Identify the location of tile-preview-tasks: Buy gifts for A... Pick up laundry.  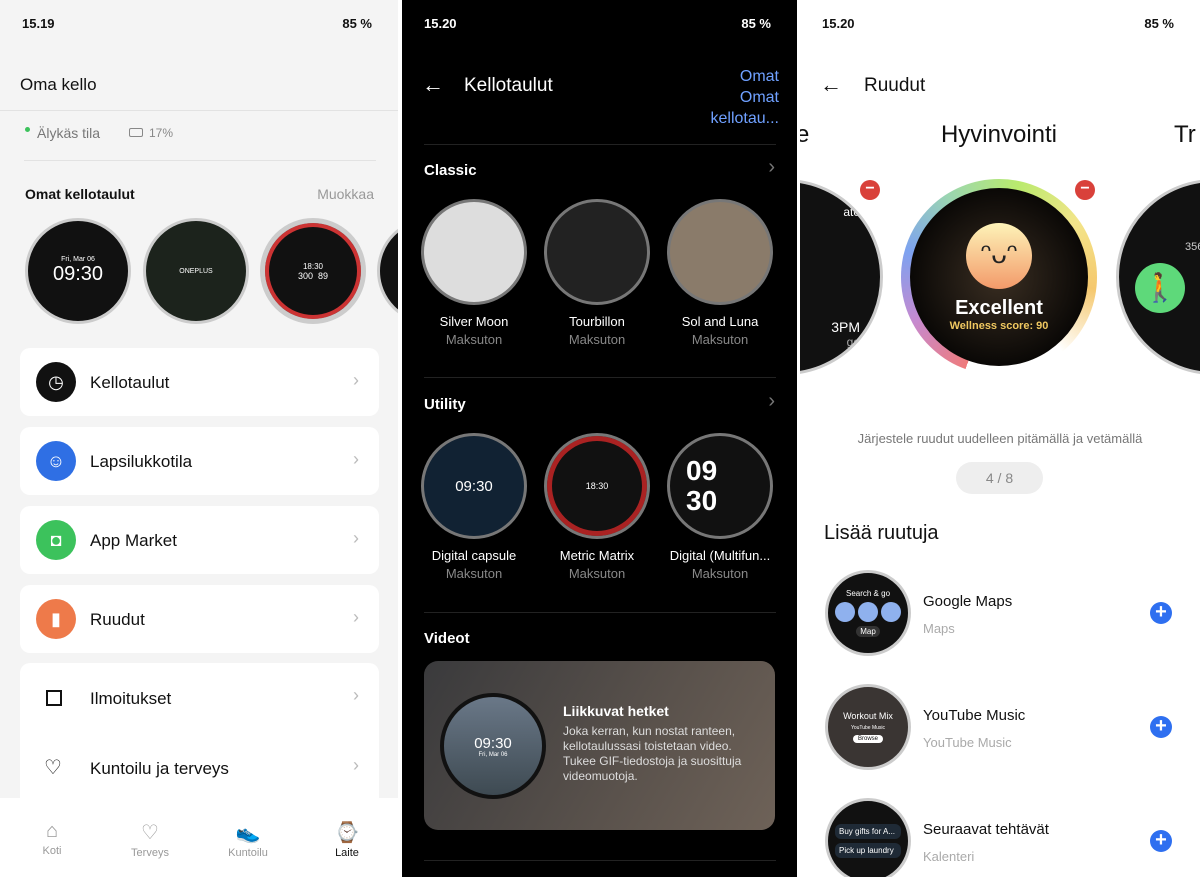
(868, 837).